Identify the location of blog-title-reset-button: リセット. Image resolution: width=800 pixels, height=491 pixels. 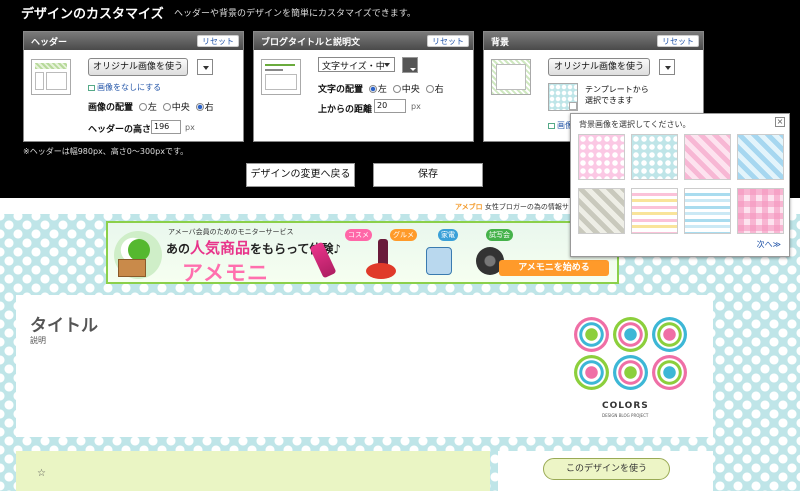
(448, 41).